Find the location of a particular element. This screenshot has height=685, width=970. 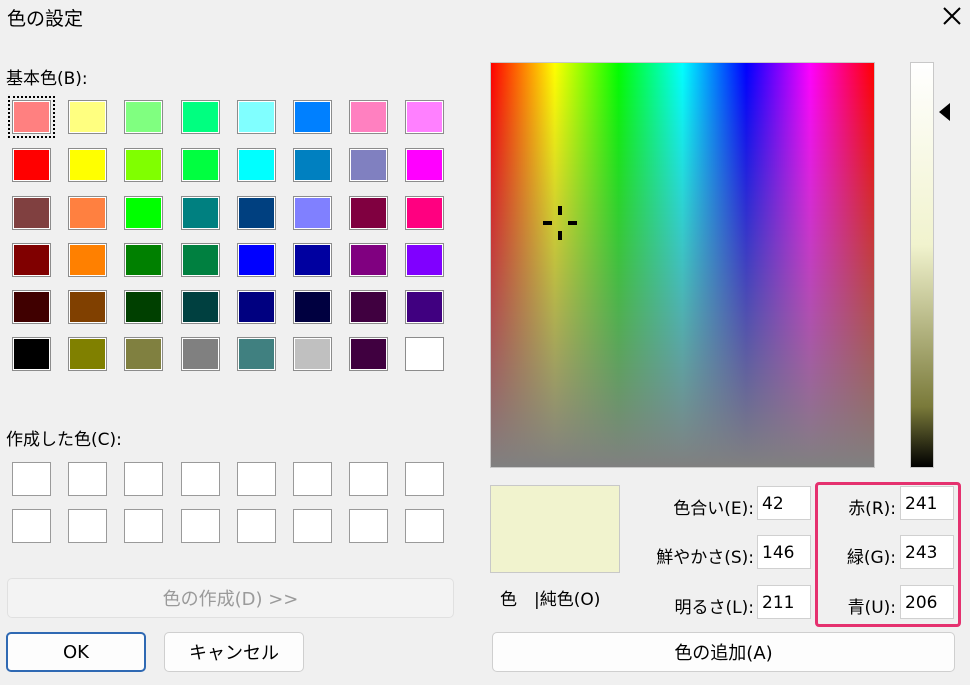

basic-colors-label: 基本色(B): is located at coordinates (47, 79).